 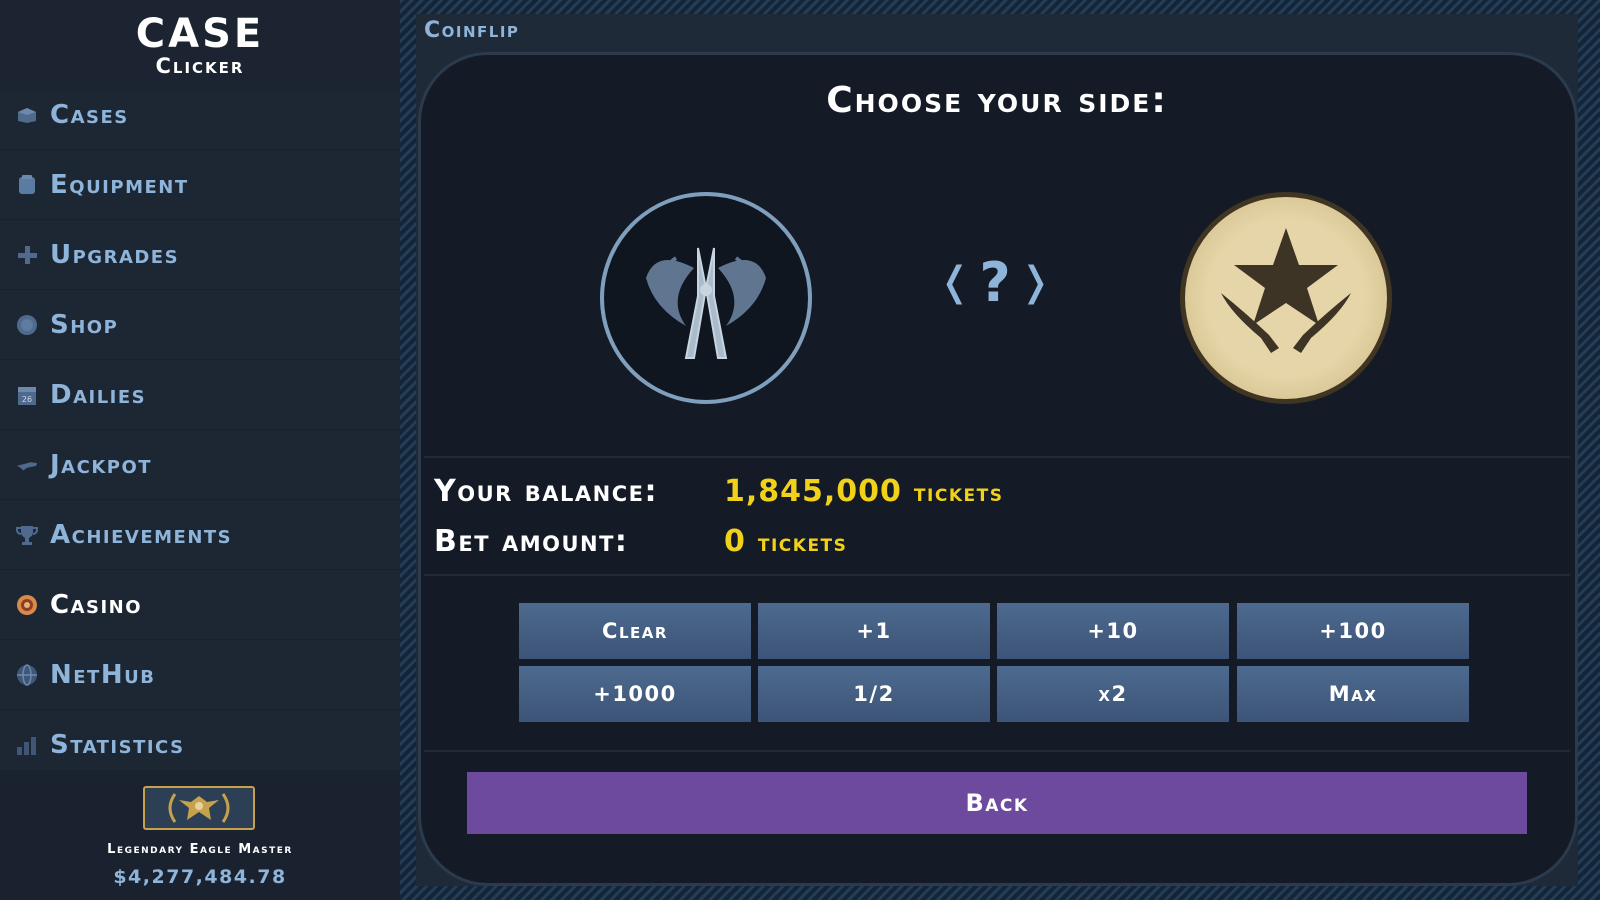 What do you see at coordinates (27, 255) in the screenshot?
I see `upgrades-icon` at bounding box center [27, 255].